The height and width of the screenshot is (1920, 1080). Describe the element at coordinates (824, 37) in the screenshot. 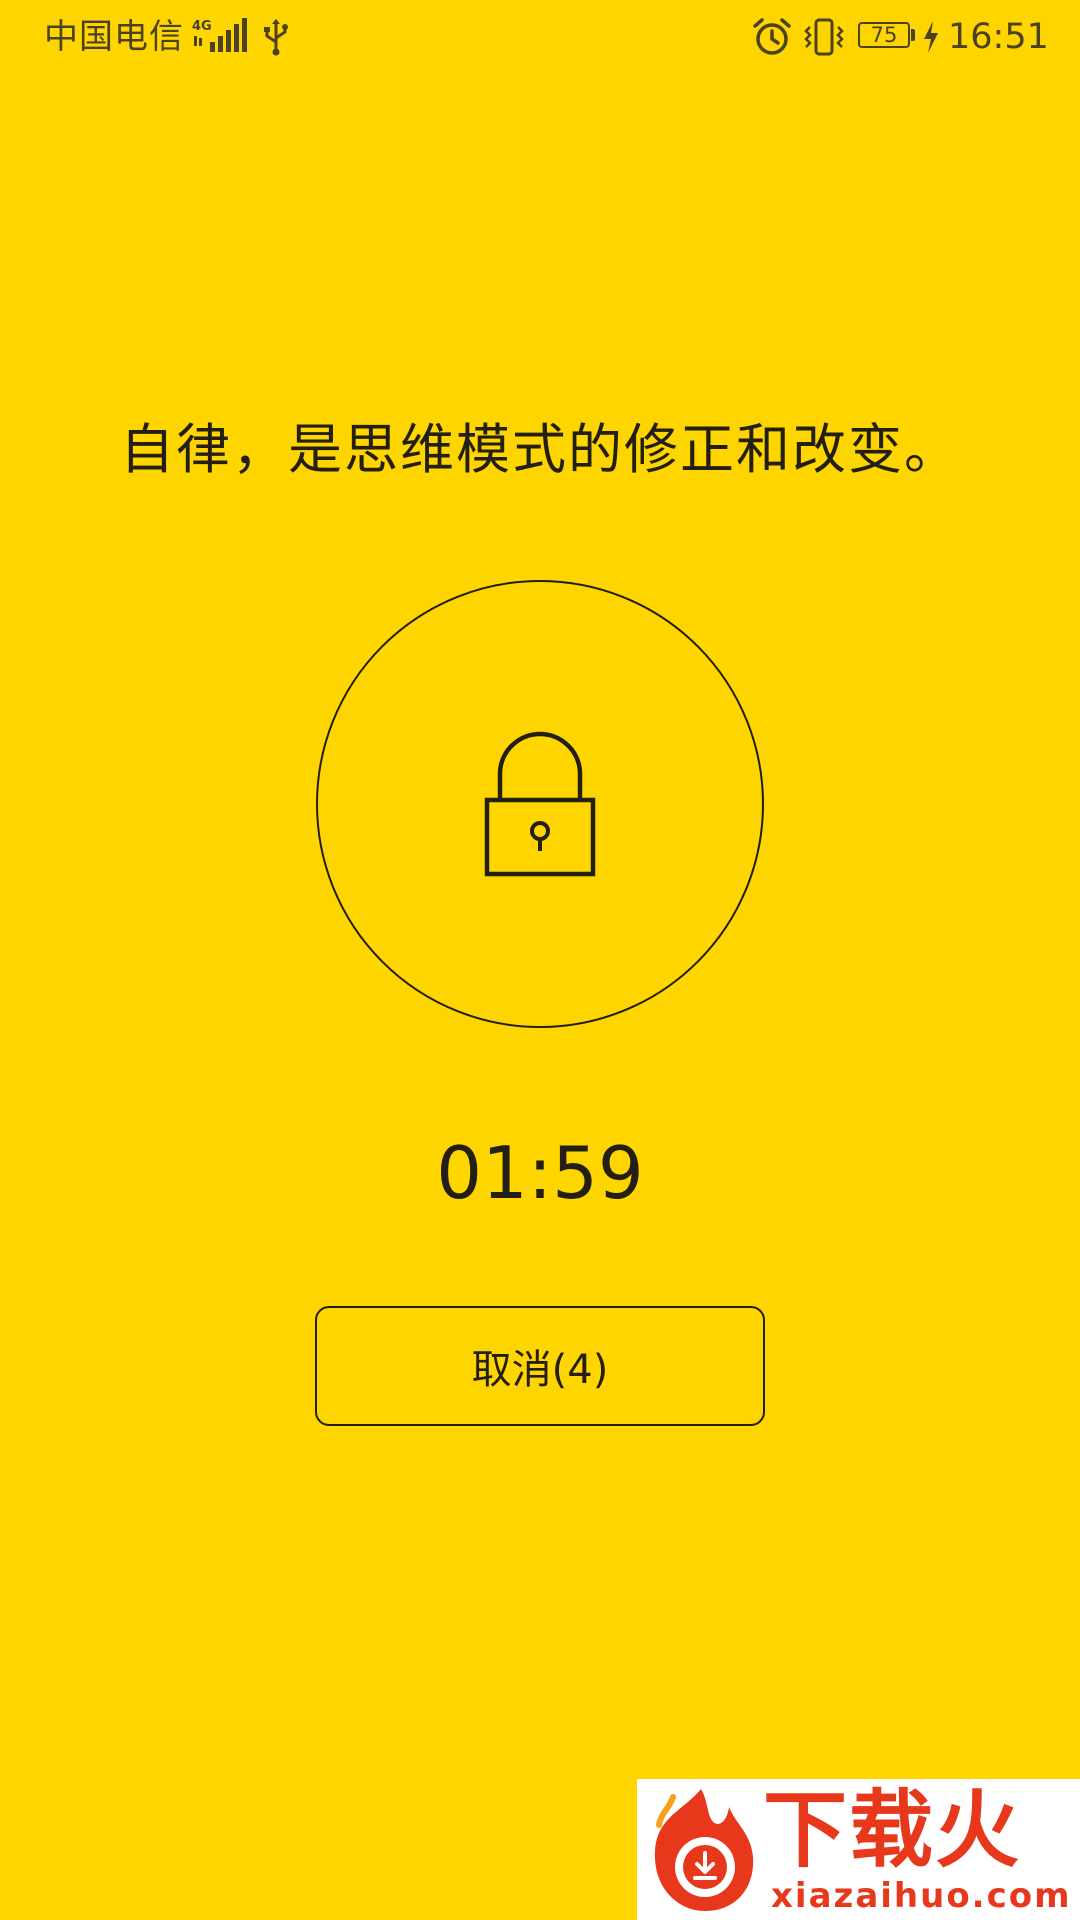

I see `vibrate-icon` at that location.